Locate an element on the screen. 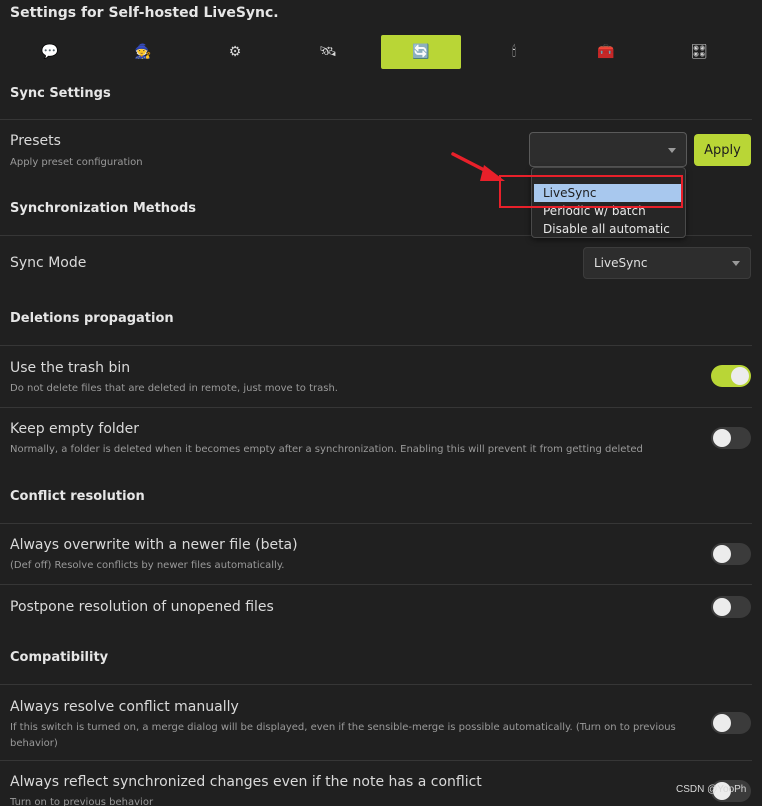 The height and width of the screenshot is (806, 762). postpone-resolution-toggle is located at coordinates (731, 607).